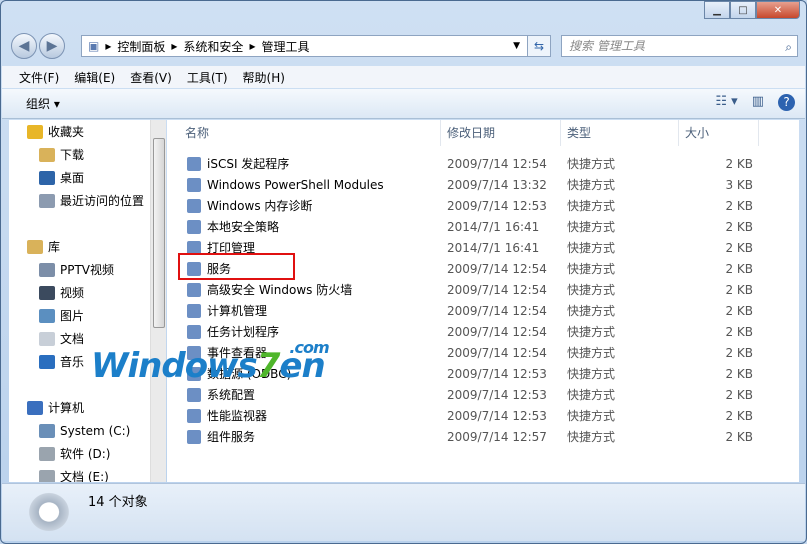 The width and height of the screenshot is (807, 544). Describe the element at coordinates (79, 315) in the screenshot. I see `sidebar-item: 图片` at that location.